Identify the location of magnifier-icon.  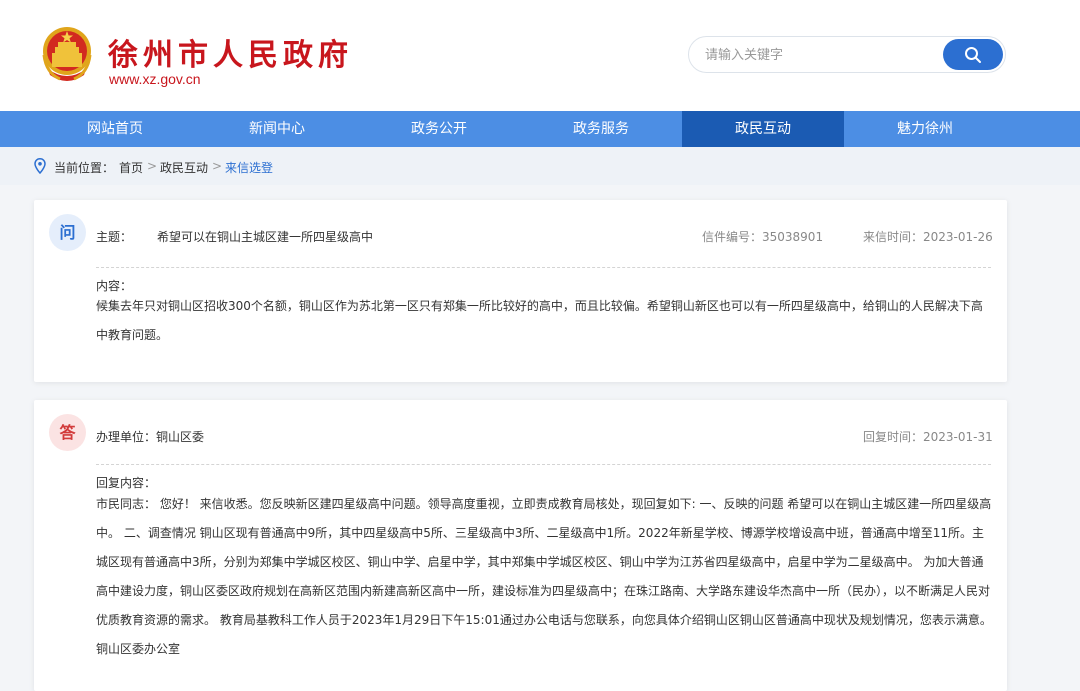
(973, 54).